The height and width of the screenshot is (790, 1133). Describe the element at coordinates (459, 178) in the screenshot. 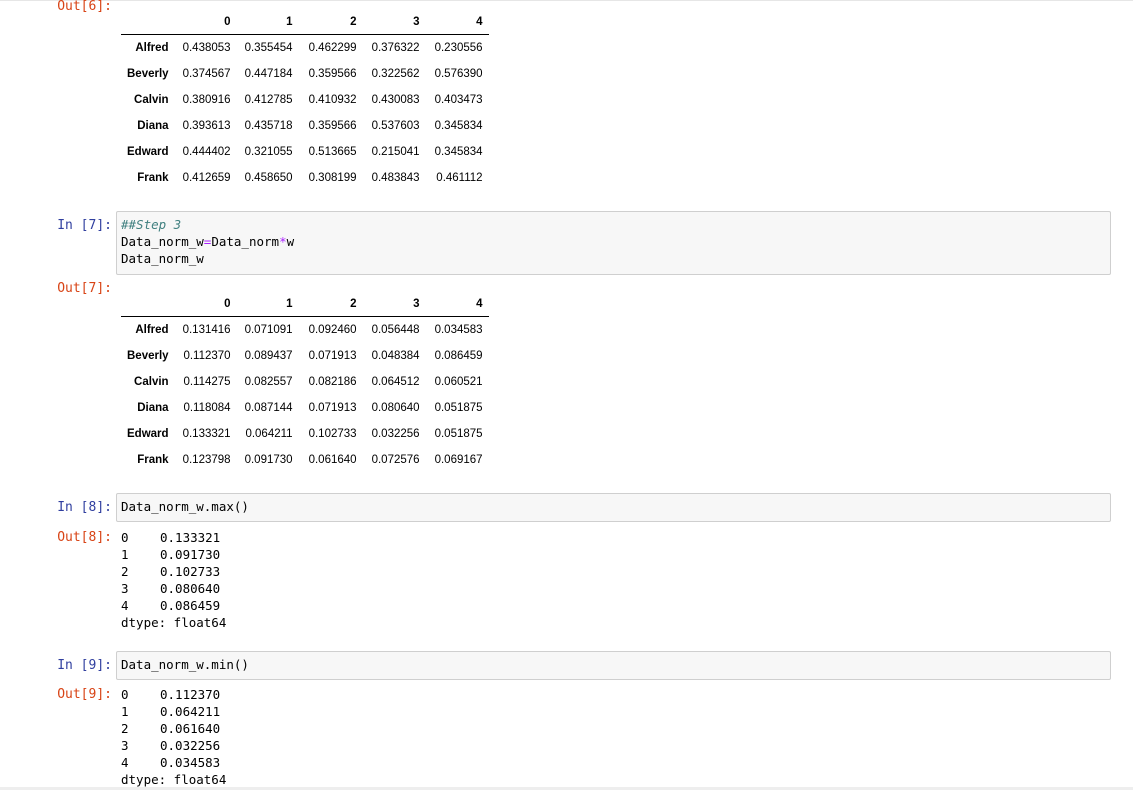

I see `table-cell: 0.461112` at that location.